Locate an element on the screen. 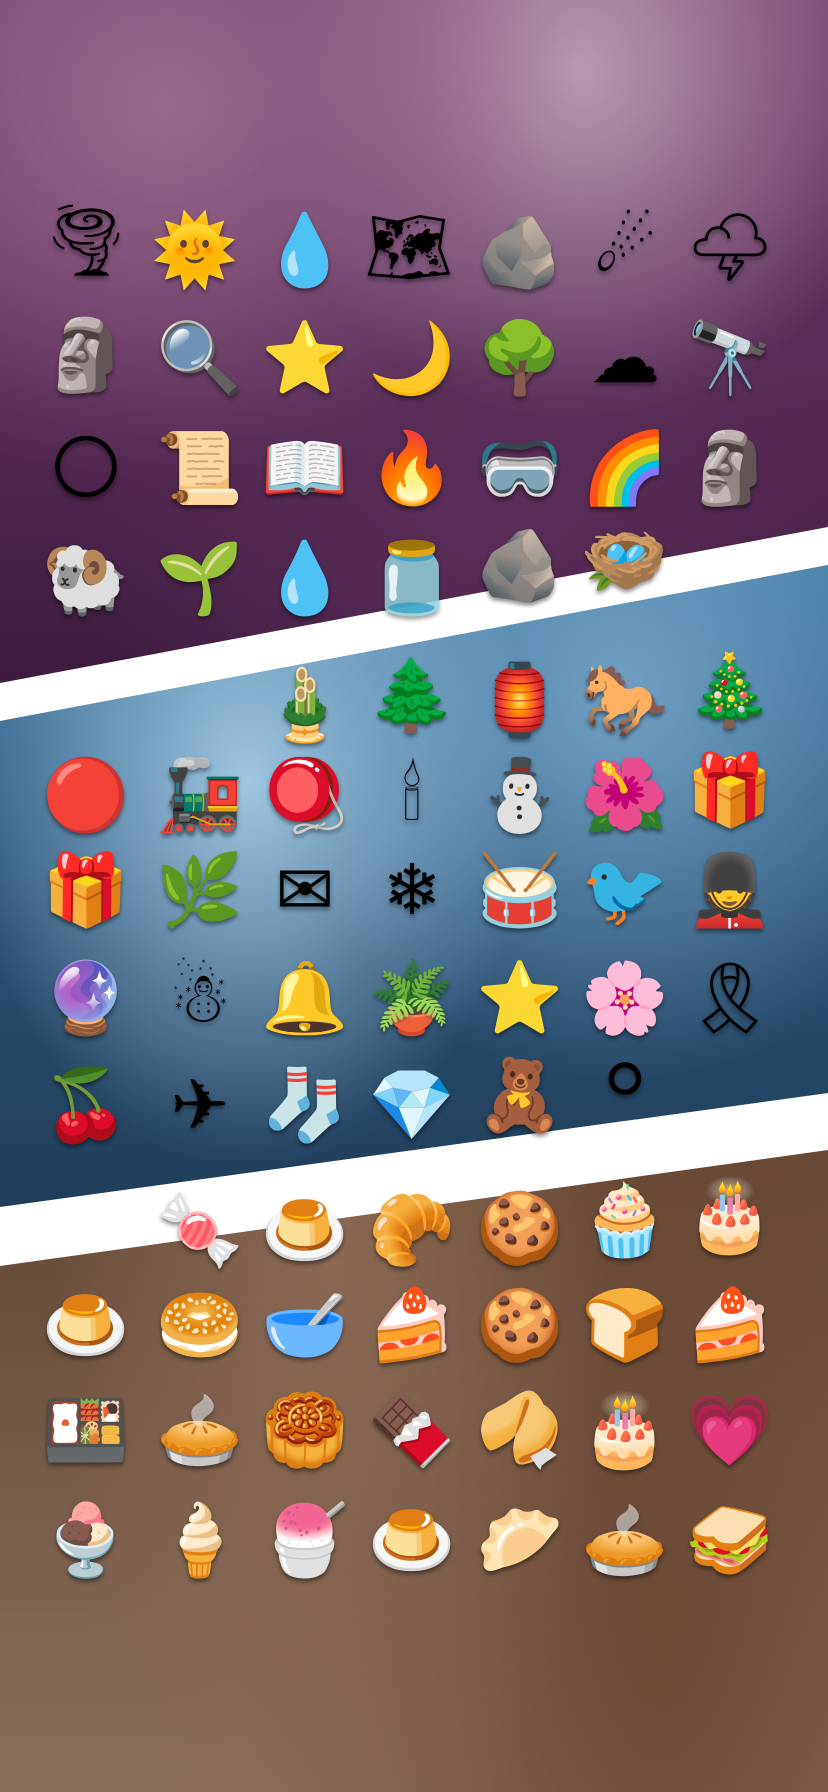 This screenshot has height=1792, width=828. matcha-cake-icon: 🍰 is located at coordinates (411, 1325).